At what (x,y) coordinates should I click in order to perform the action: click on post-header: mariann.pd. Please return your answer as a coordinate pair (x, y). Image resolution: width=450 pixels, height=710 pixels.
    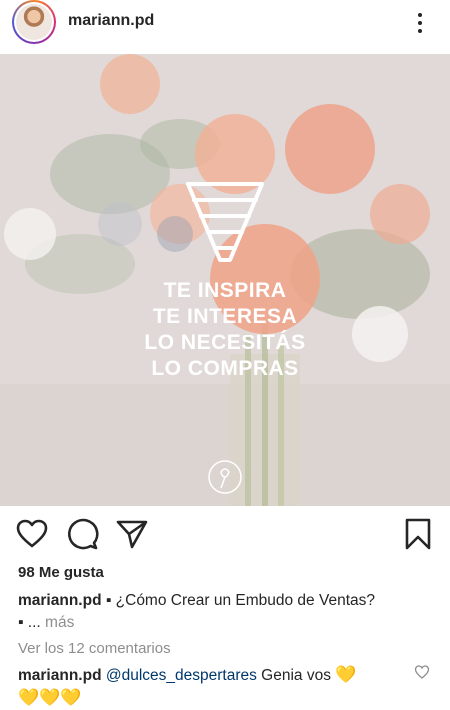
    Looking at the image, I should click on (225, 27).